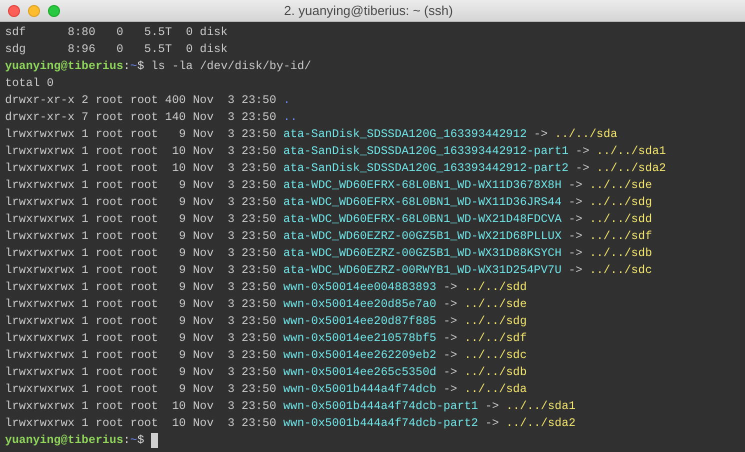 The height and width of the screenshot is (452, 745). I want to click on terminal-line: sdf 8:80 0 5.5T 0 disk, so click(116, 33).